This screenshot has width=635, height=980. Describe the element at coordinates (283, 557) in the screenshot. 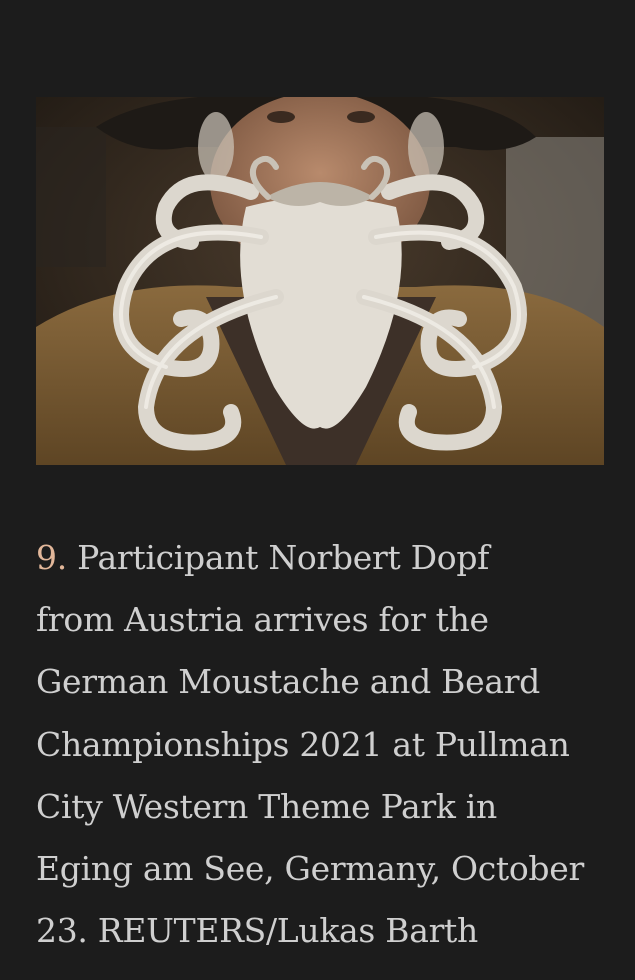

I see `caption-text: Participant Norbert Dopf` at that location.